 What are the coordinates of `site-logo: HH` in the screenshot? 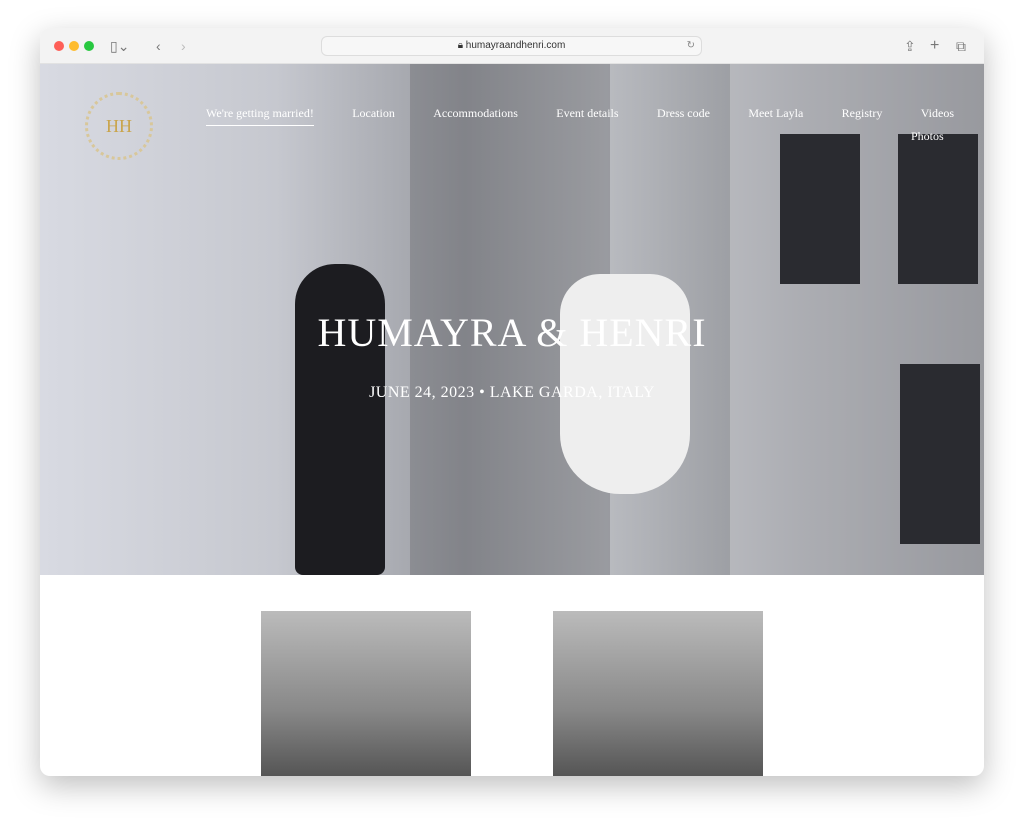 It's located at (119, 126).